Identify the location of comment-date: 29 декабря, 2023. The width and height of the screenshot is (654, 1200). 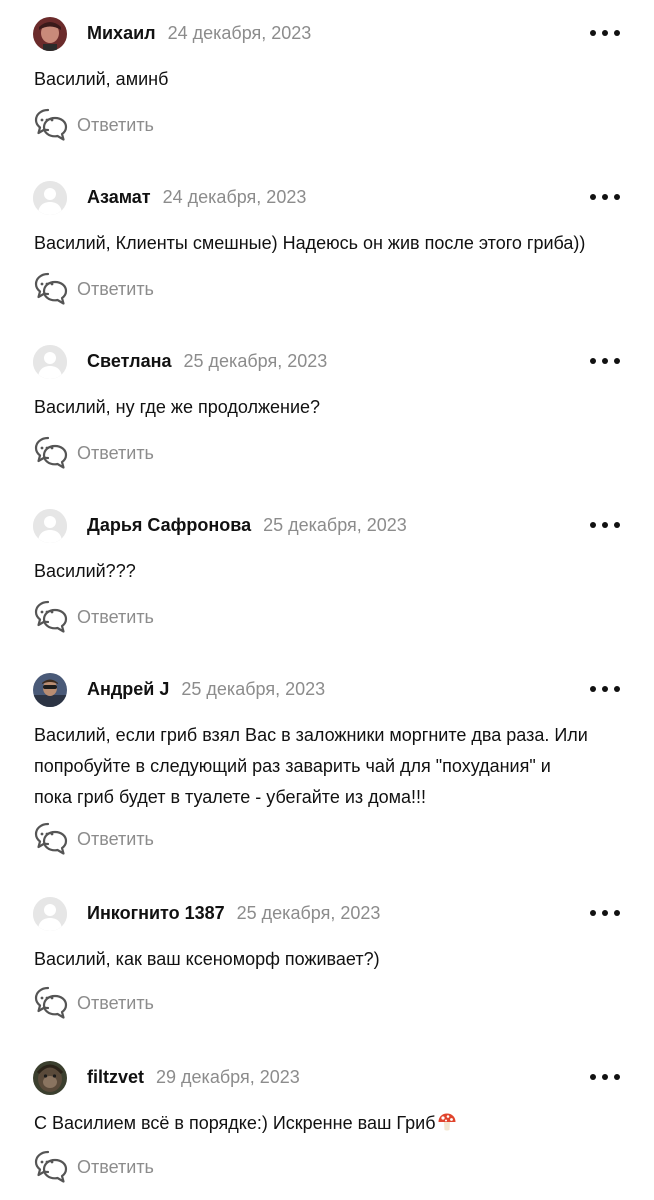
(228, 1077).